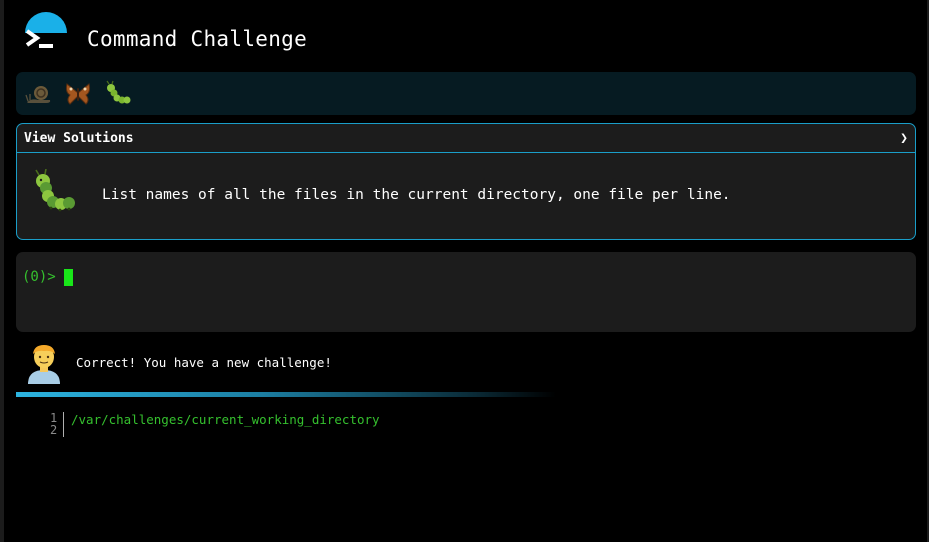 The width and height of the screenshot is (929, 542). What do you see at coordinates (904, 138) in the screenshot?
I see `chevron-right-icon: ❯` at bounding box center [904, 138].